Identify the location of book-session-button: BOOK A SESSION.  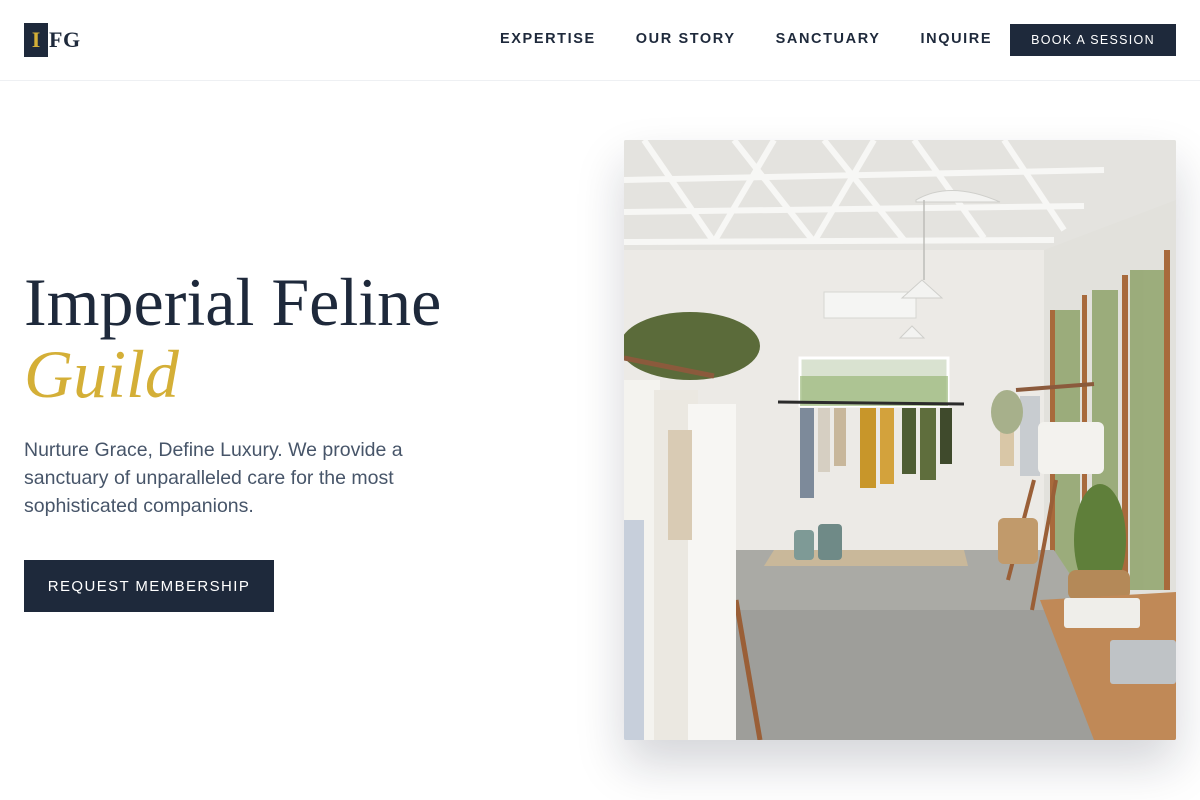
(1093, 40).